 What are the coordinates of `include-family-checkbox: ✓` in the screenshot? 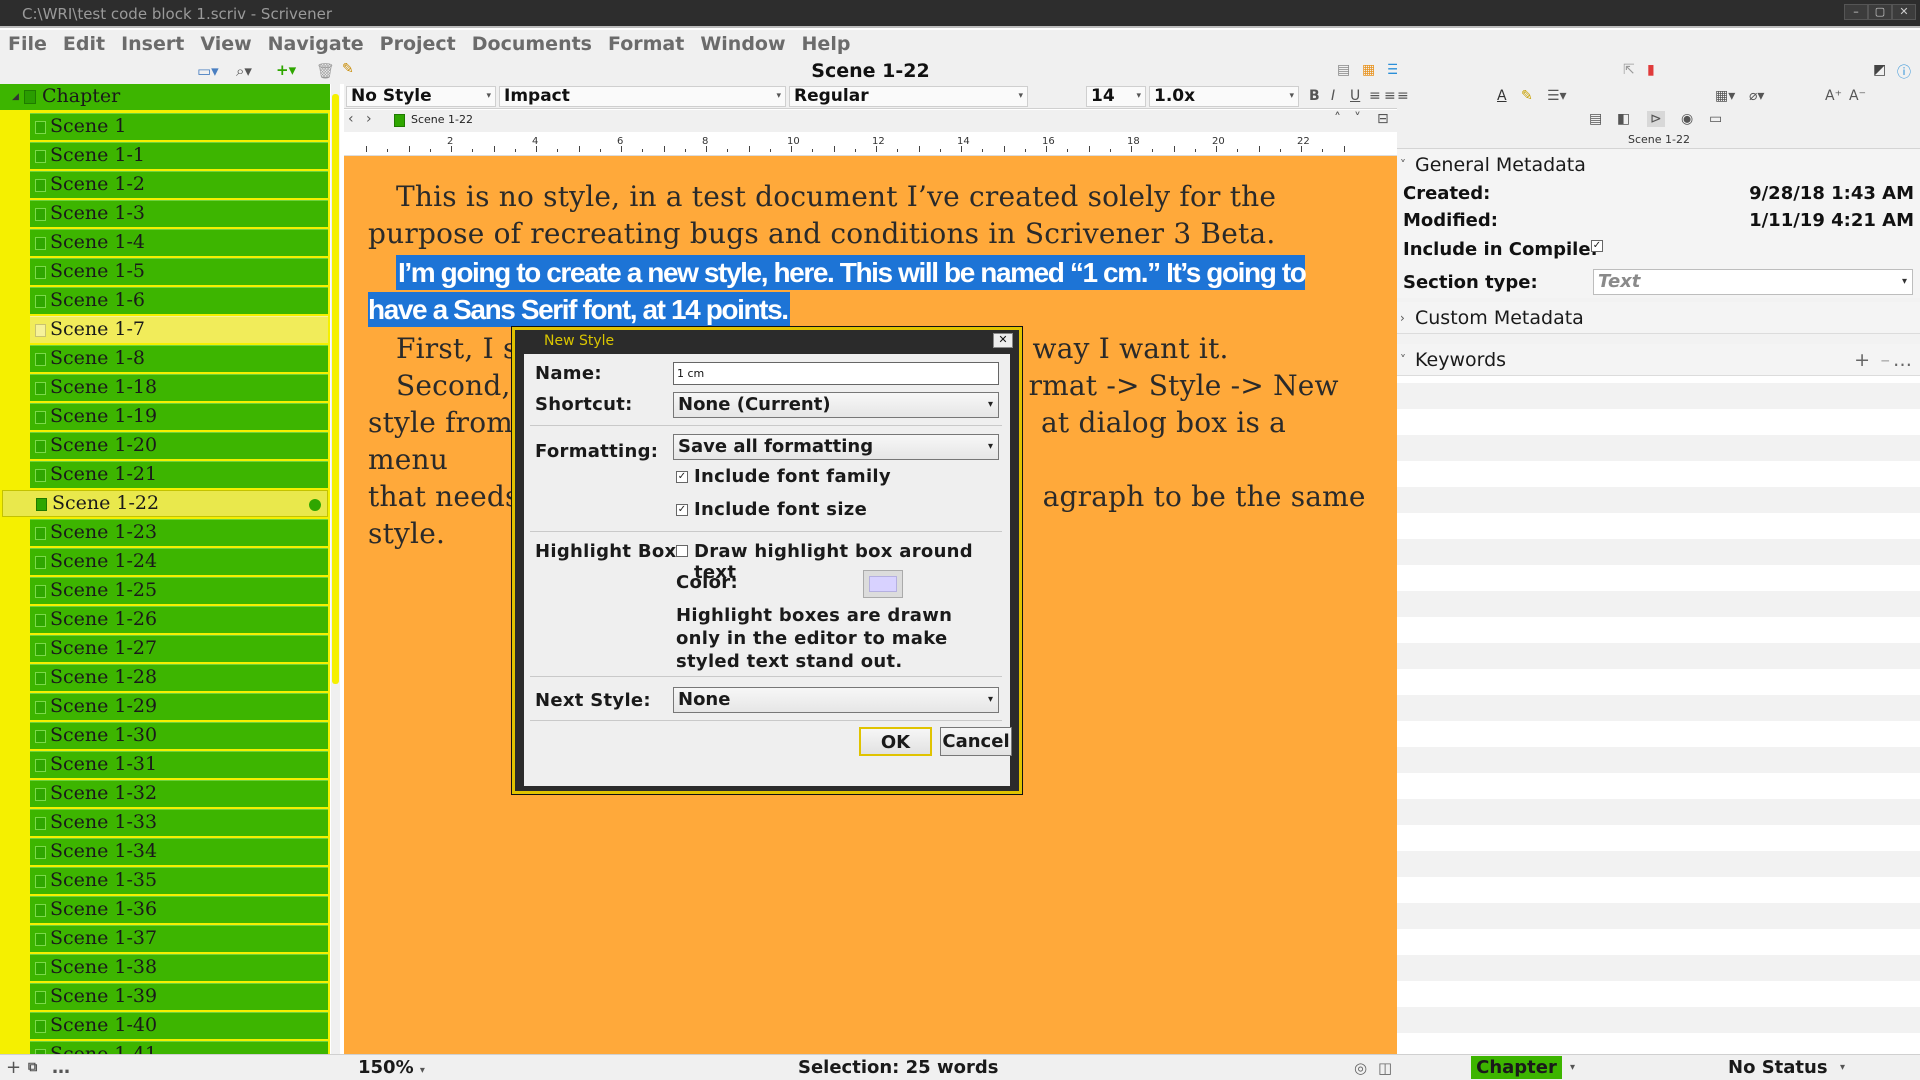 It's located at (682, 477).